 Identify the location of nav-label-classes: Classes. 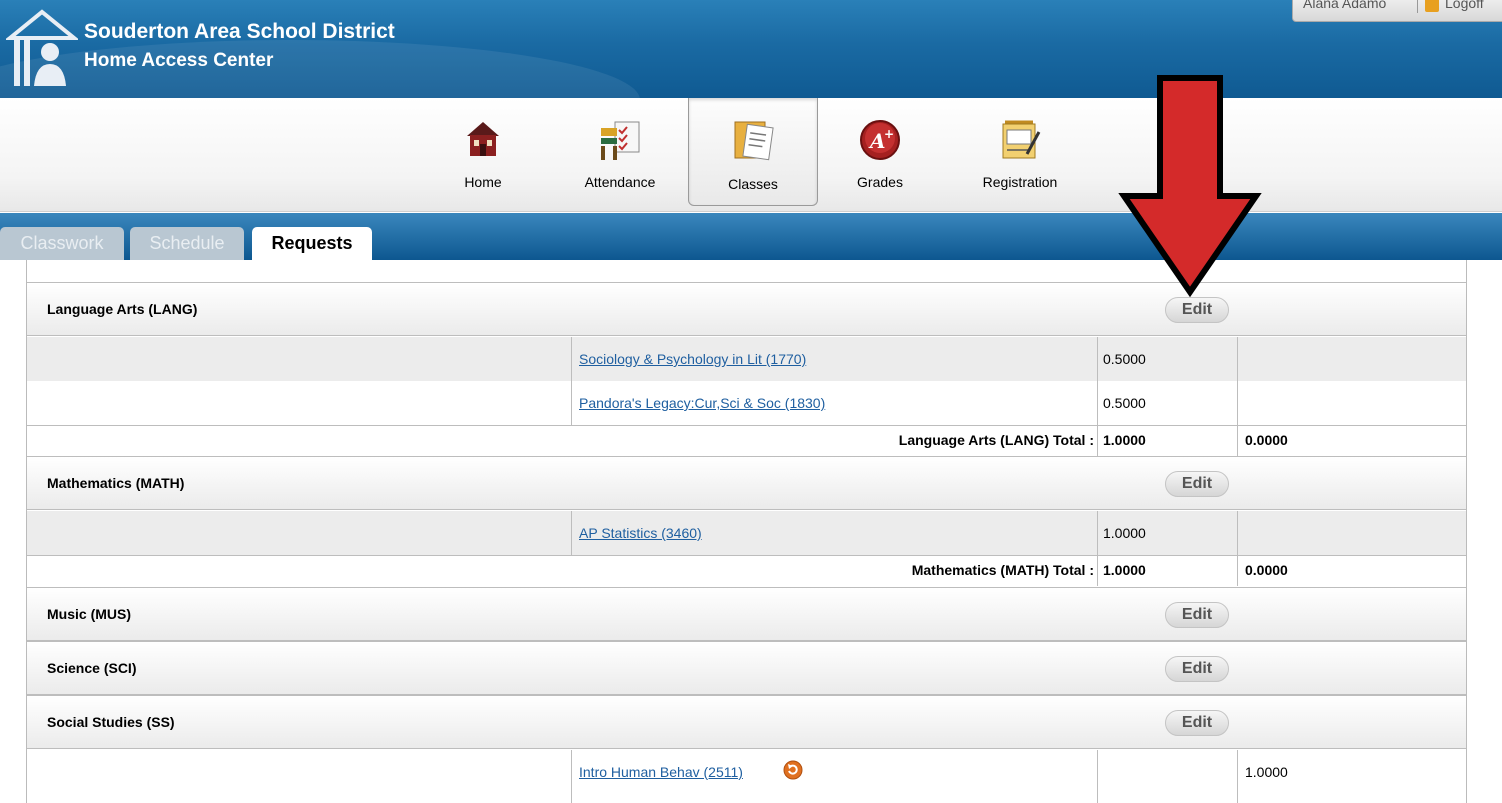
(753, 184).